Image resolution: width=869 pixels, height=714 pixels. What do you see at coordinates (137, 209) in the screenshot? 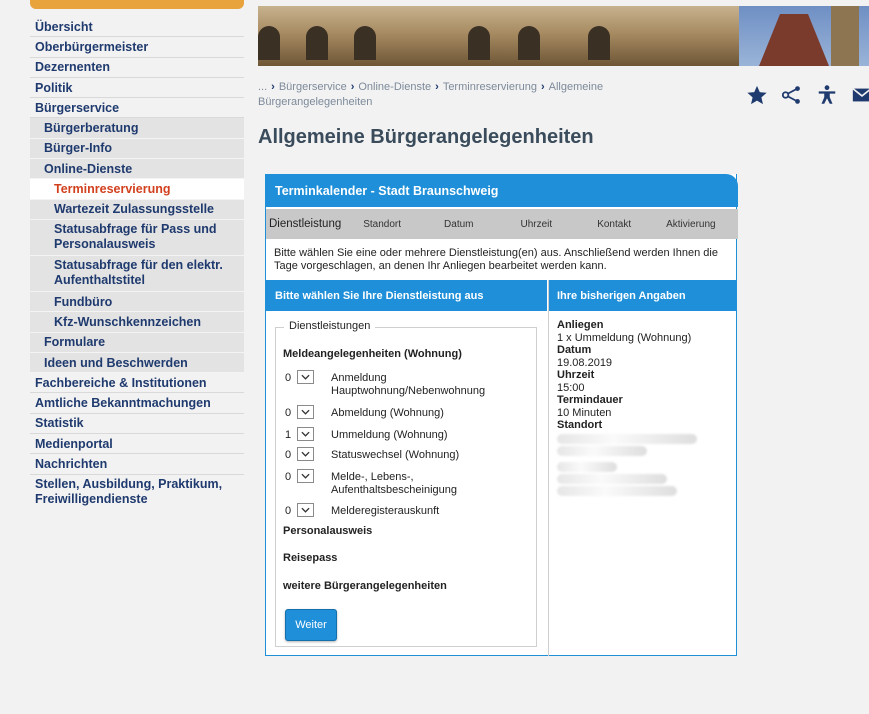
I see `sidebar-item-wartezeit: Wartezeit Zulassungsstelle` at bounding box center [137, 209].